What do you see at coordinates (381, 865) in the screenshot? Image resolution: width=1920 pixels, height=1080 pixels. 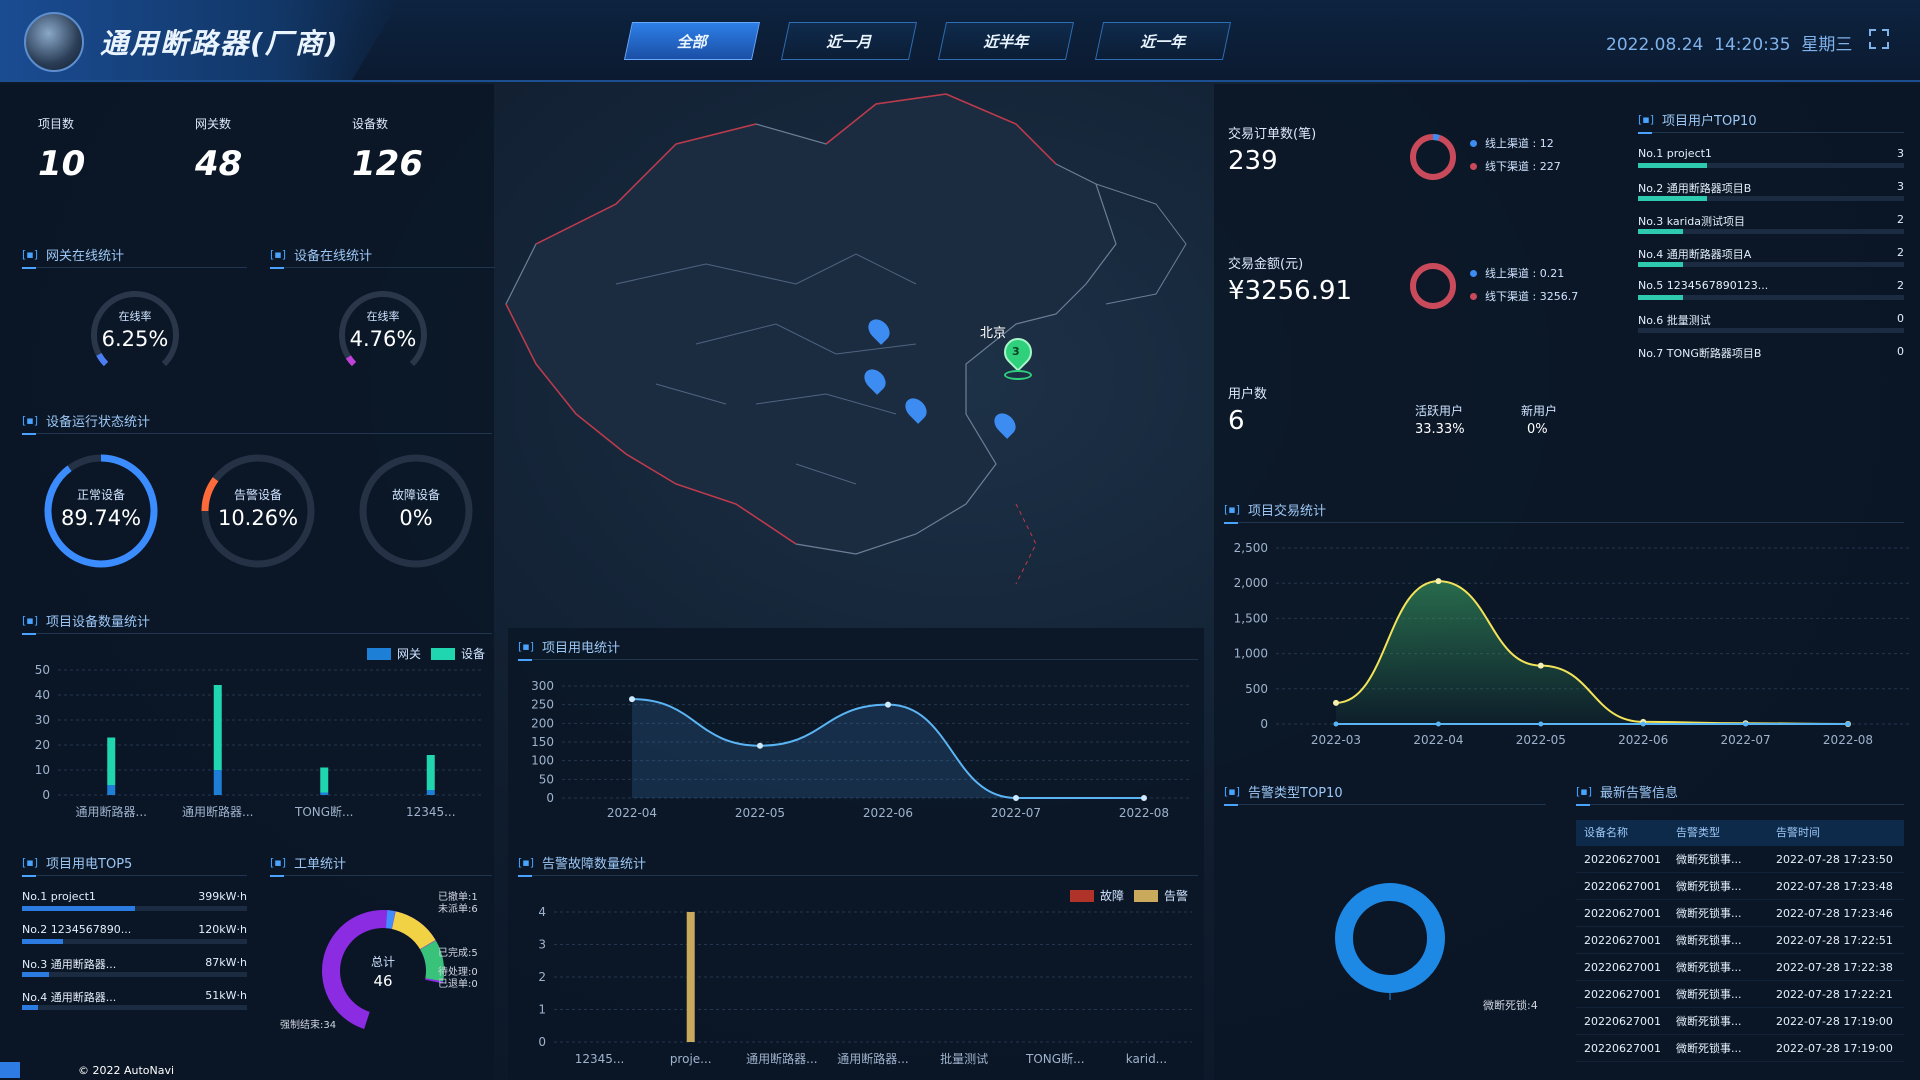 I see `work-orders-title: [▪] 工单统计` at bounding box center [381, 865].